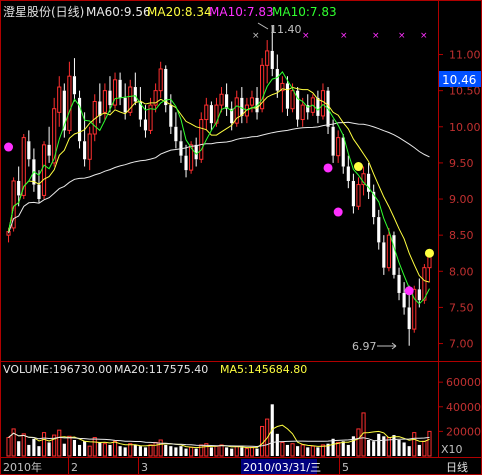 This screenshot has height=475, width=482. What do you see at coordinates (459, 200) in the screenshot?
I see `price-axis: 11.0010.5010.009.509.008.508.007.507.00` at bounding box center [459, 200].